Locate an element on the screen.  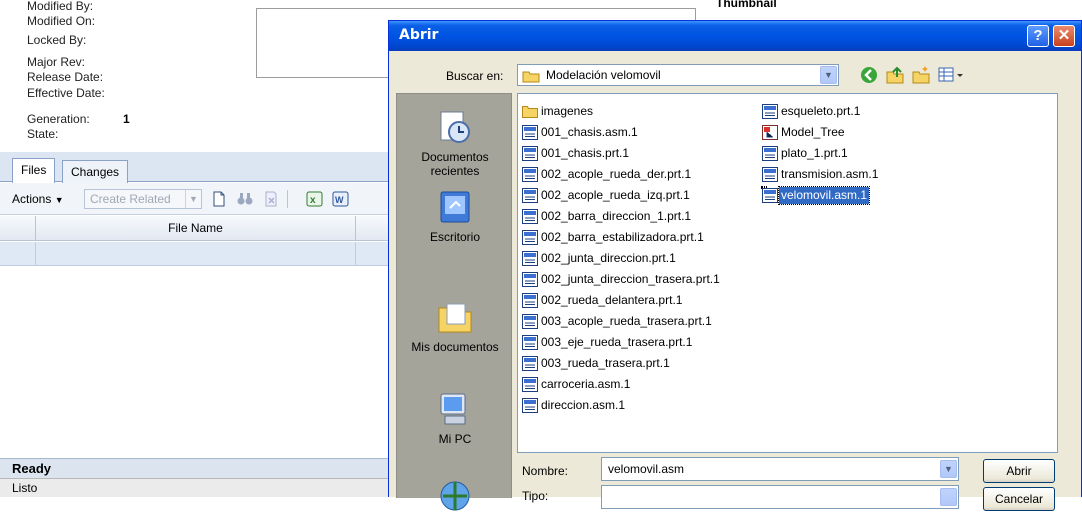
chevron-down-icon is located at coordinates (948, 497).